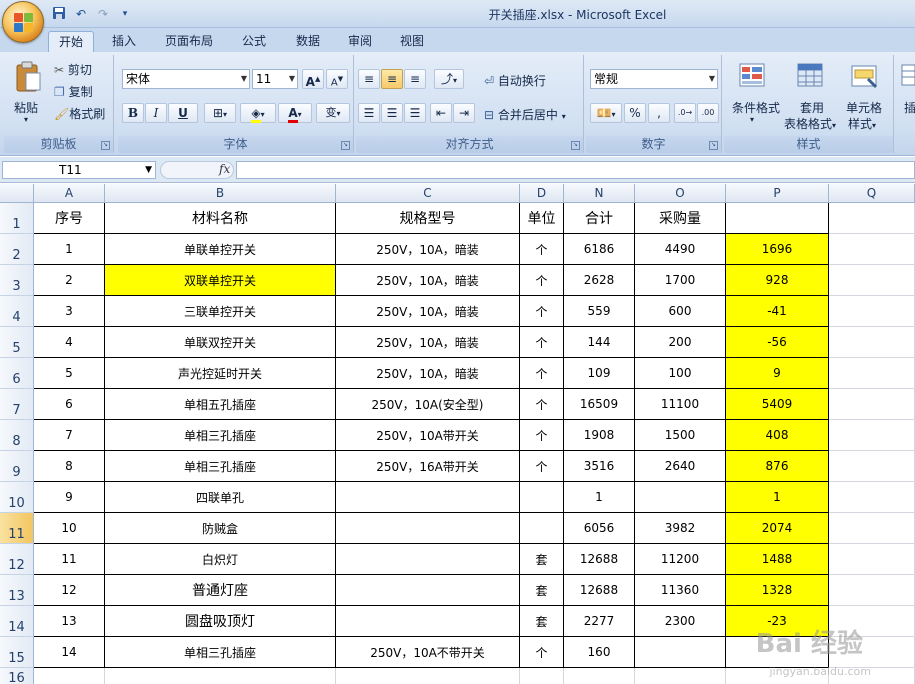  I want to click on cell-o10, so click(680, 497).